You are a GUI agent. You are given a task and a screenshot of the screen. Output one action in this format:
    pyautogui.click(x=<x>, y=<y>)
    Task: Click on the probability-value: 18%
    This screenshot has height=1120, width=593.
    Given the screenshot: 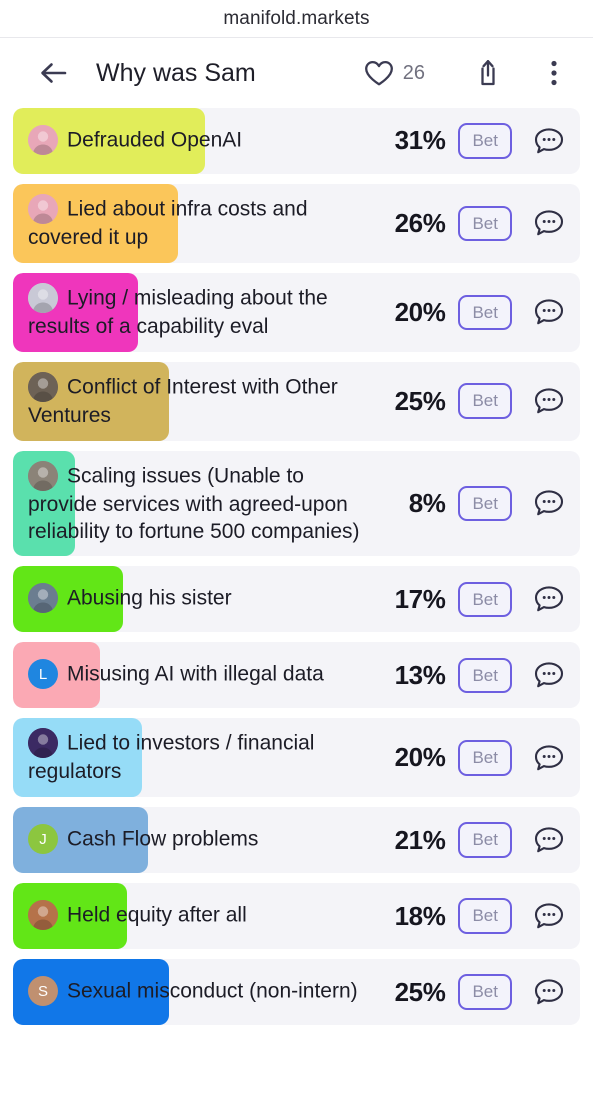 What is the action you would take?
    pyautogui.click(x=420, y=915)
    